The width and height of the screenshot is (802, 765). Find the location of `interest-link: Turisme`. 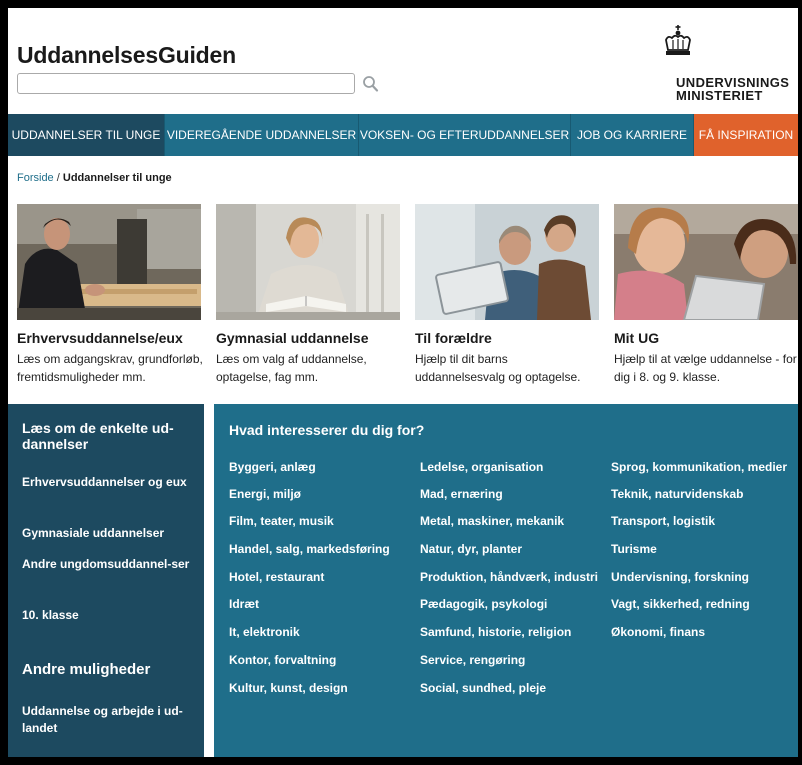

interest-link: Turisme is located at coordinates (634, 549).